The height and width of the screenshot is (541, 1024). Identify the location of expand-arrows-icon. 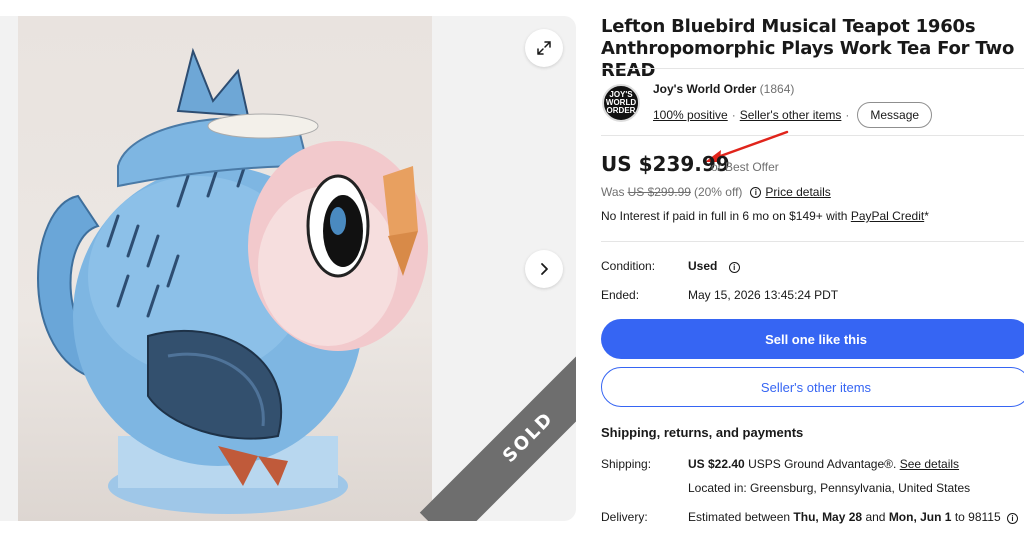
(544, 48).